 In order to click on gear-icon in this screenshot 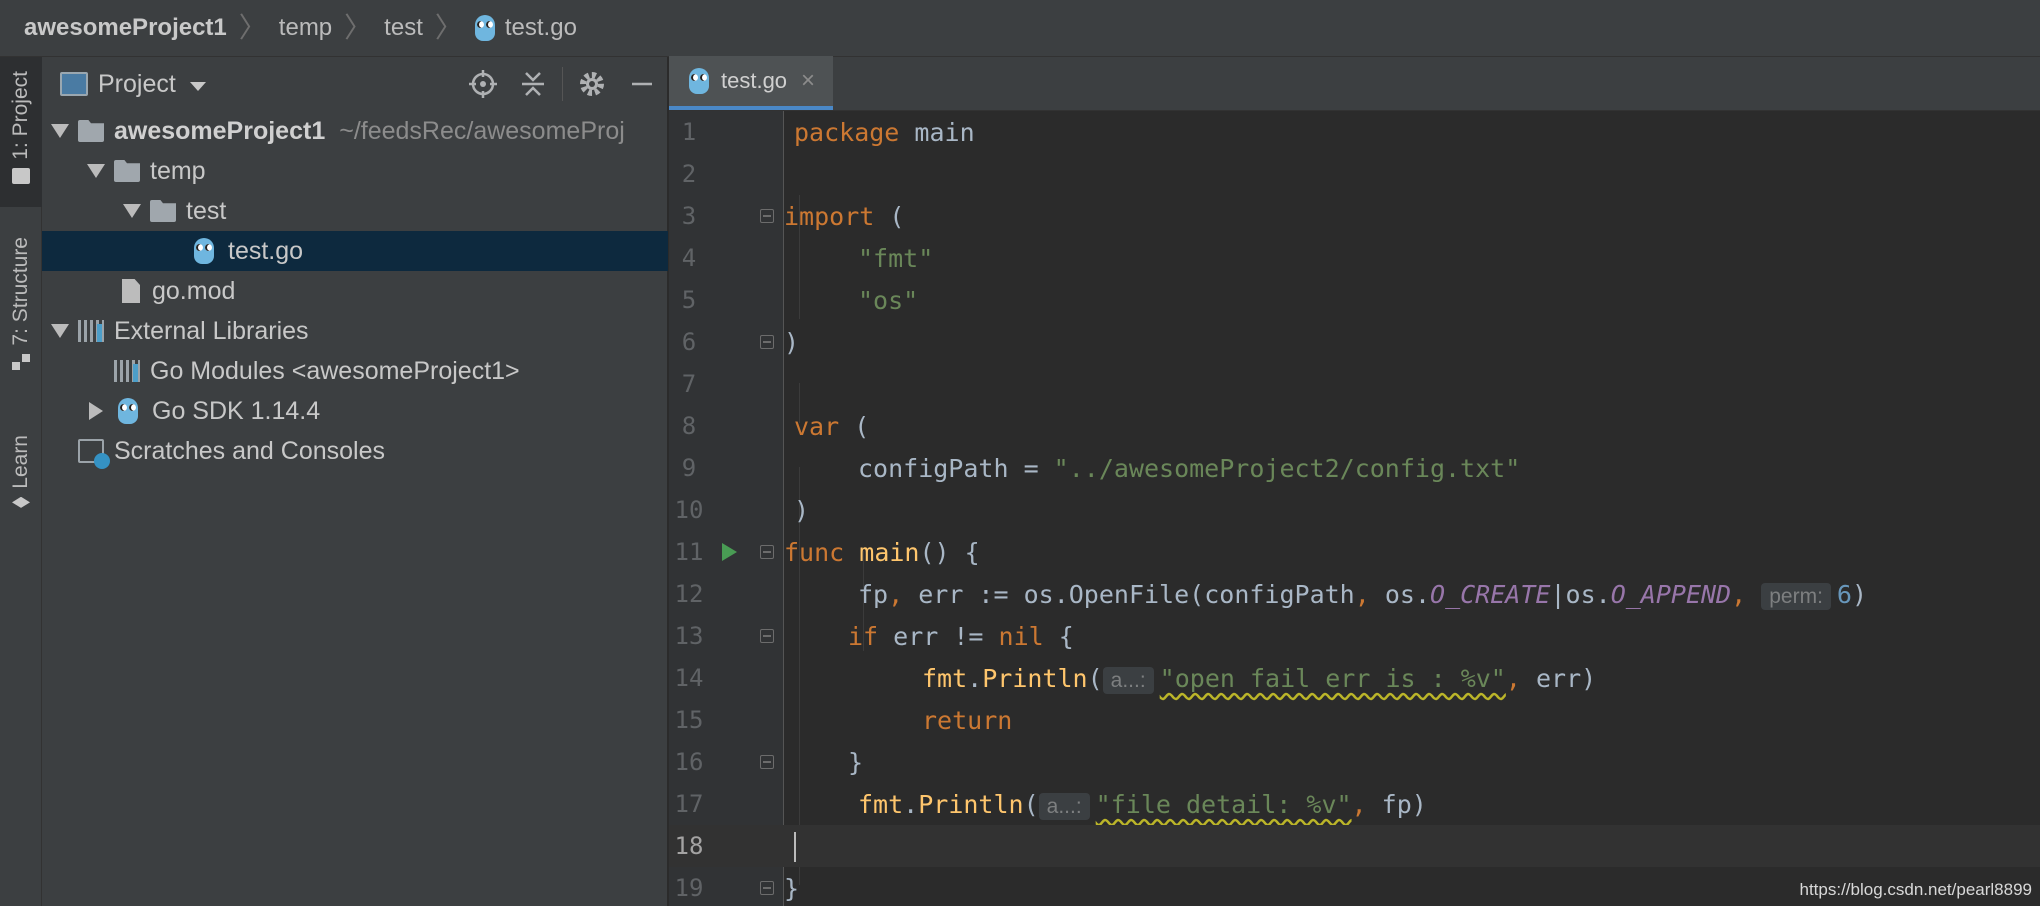, I will do `click(592, 84)`.